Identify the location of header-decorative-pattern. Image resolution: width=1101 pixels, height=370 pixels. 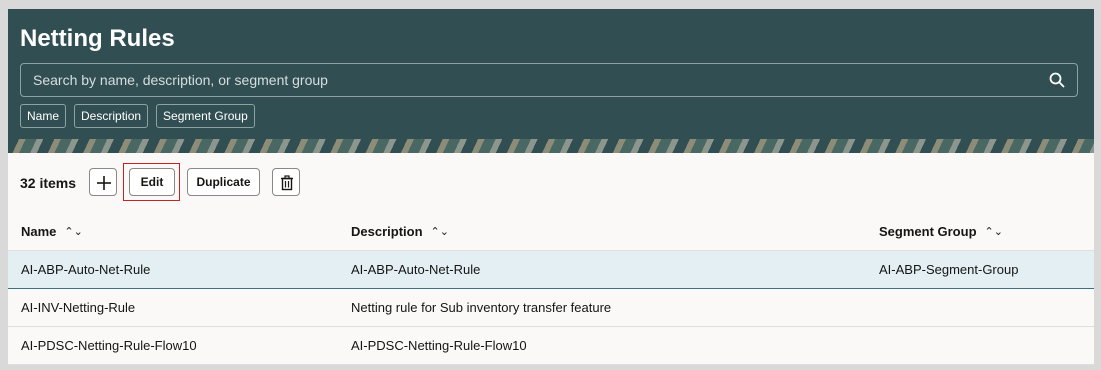
(551, 146).